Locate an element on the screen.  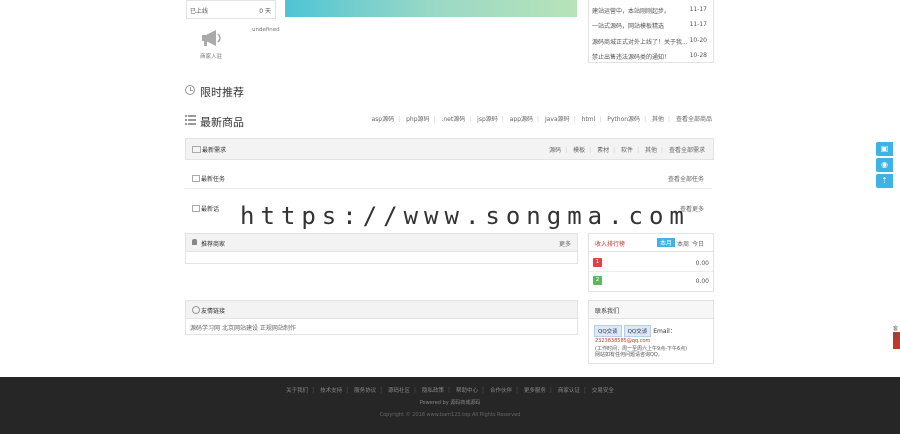
footer-link: 隐私政策 is located at coordinates (433, 391).